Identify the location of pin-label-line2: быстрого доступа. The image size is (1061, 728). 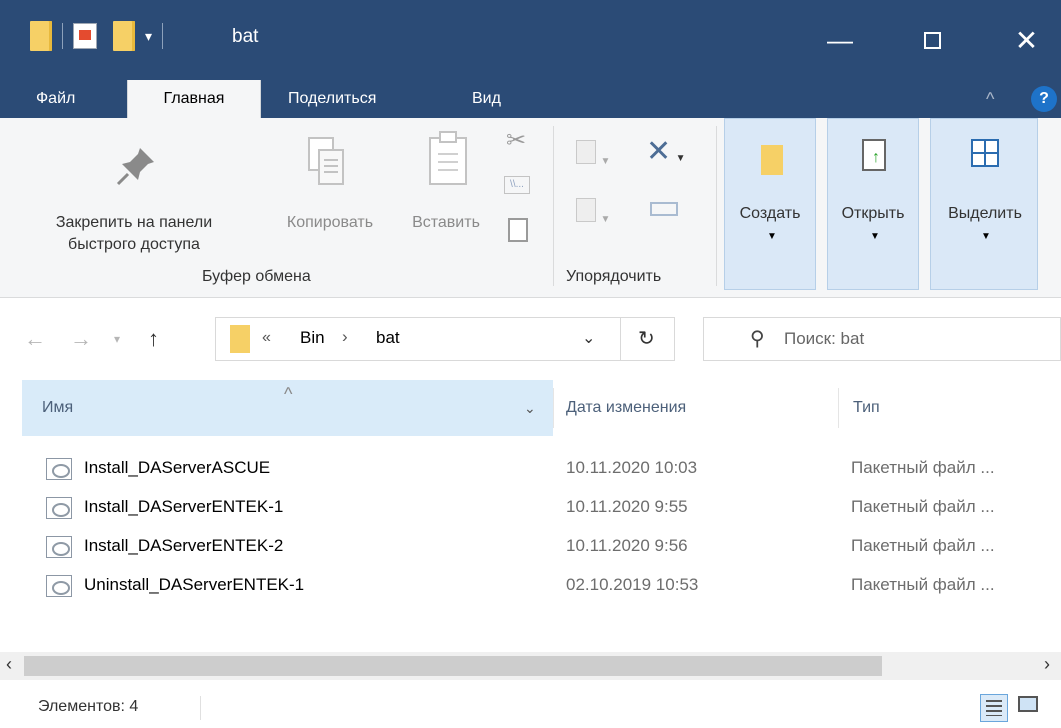
(134, 244).